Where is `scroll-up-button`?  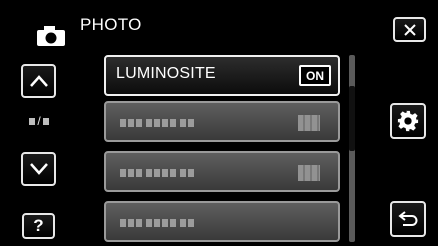
scroll-up-button is located at coordinates (38, 81).